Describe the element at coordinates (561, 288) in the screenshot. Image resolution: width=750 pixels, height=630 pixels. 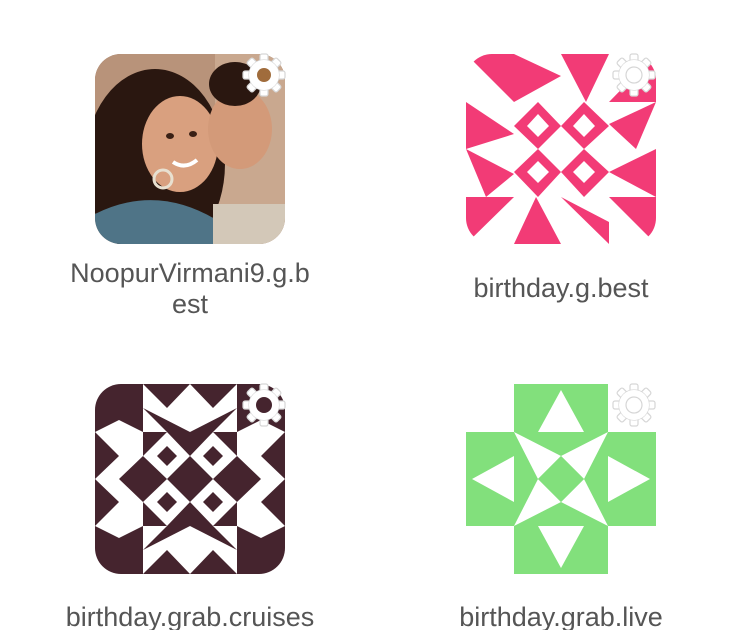
I see `account-name-label: birthday.g.best` at that location.